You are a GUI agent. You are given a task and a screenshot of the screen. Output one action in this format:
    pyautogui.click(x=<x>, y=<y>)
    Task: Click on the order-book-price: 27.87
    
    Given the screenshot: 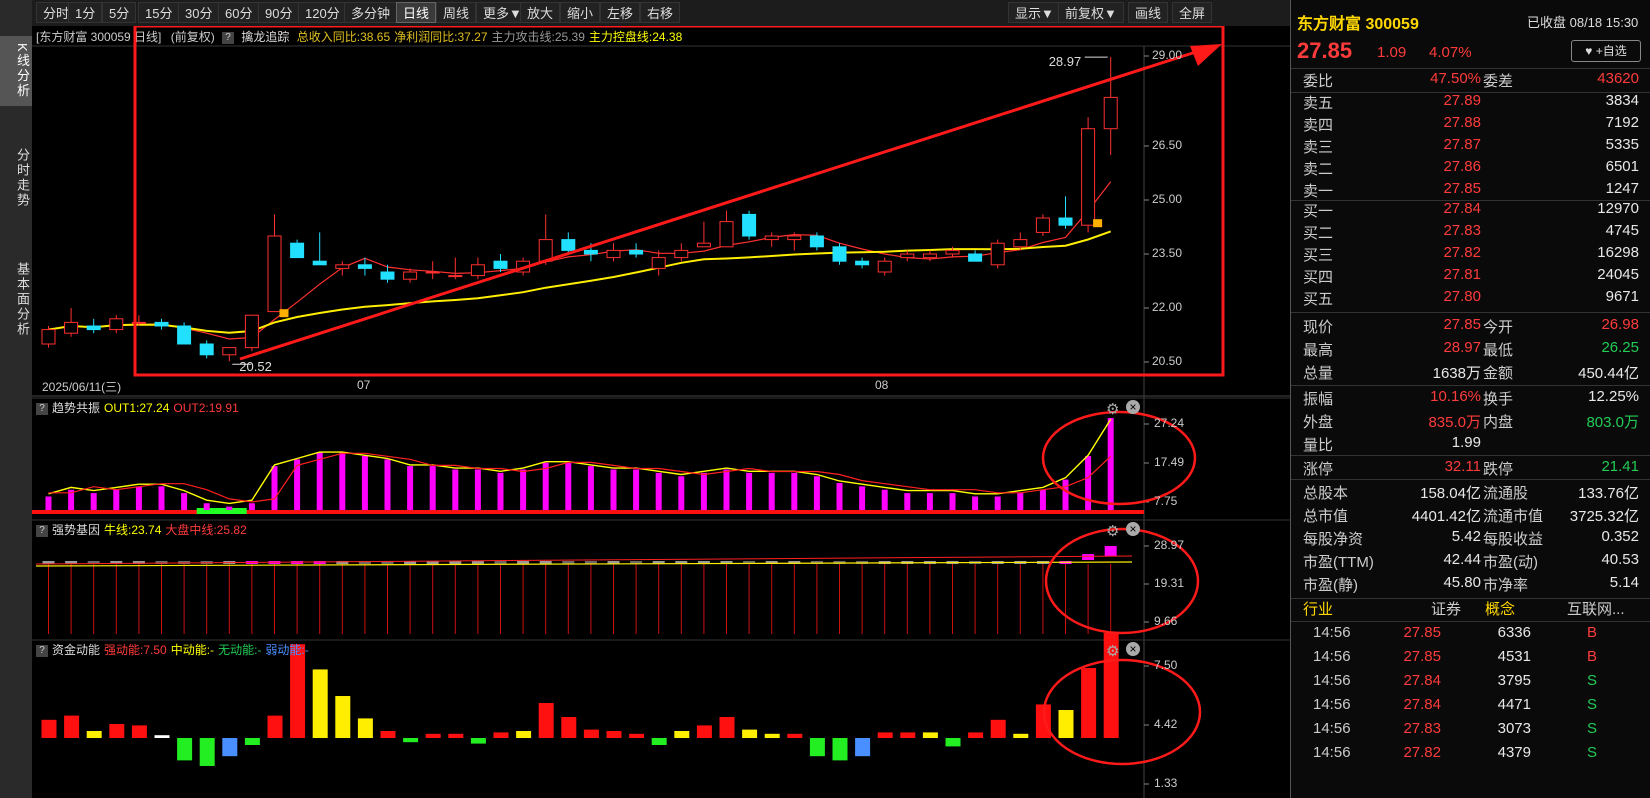 What is the action you would take?
    pyautogui.click(x=1462, y=144)
    